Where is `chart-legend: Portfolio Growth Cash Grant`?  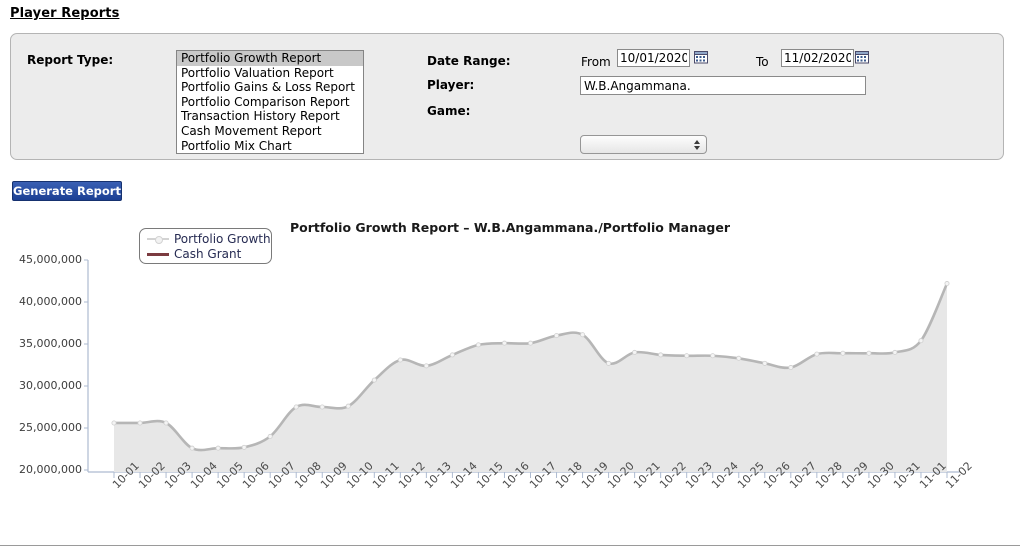 chart-legend: Portfolio Growth Cash Grant is located at coordinates (205, 246).